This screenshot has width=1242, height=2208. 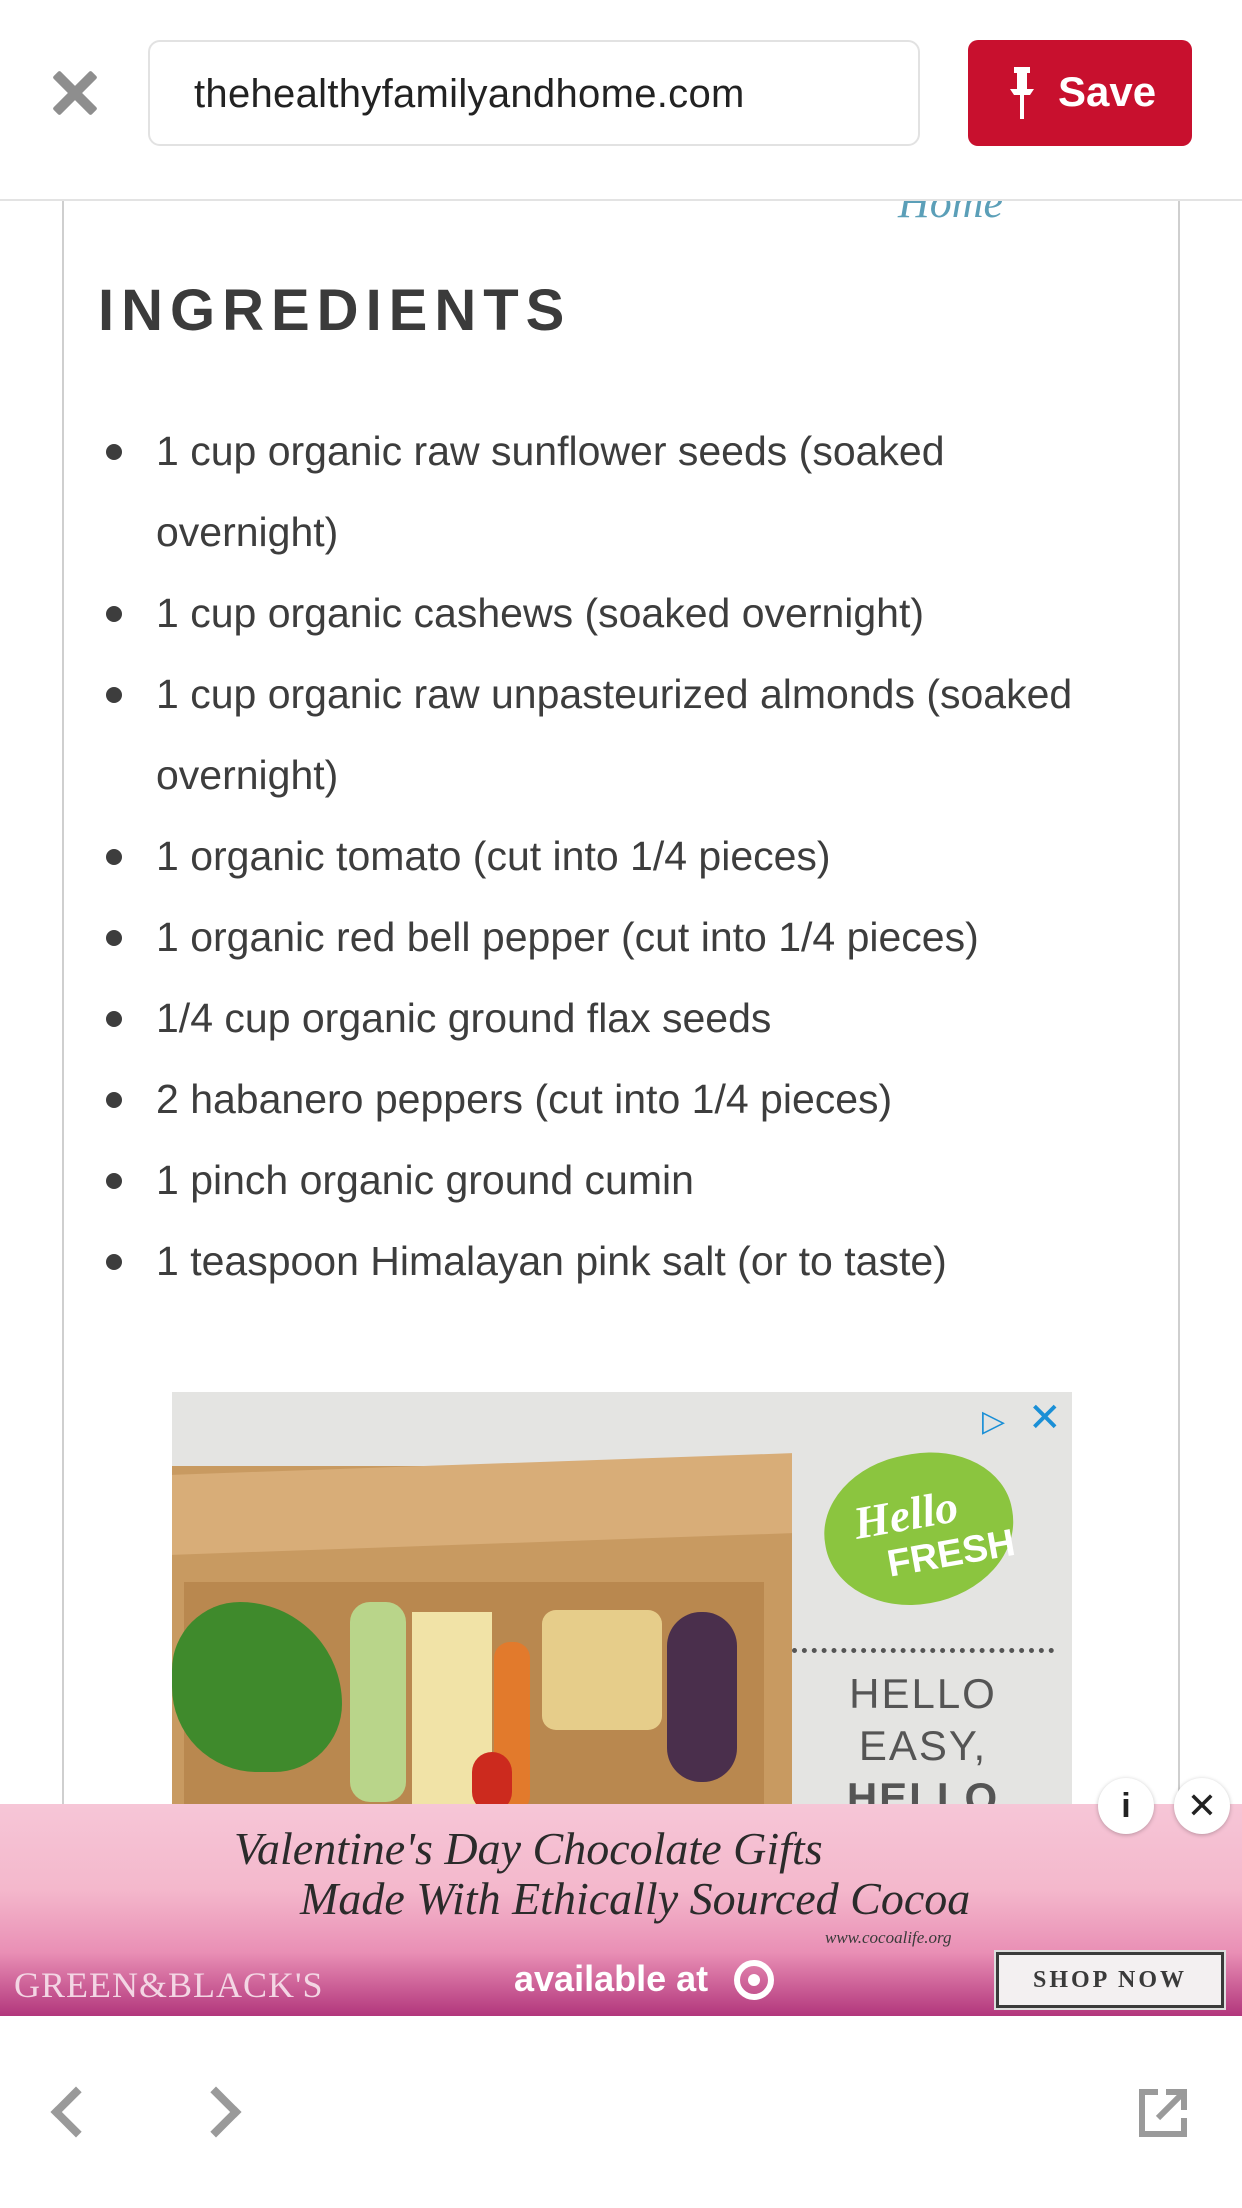 I want to click on list-item: 1 cup organic cashews (soaked overnight), so click(x=621, y=613).